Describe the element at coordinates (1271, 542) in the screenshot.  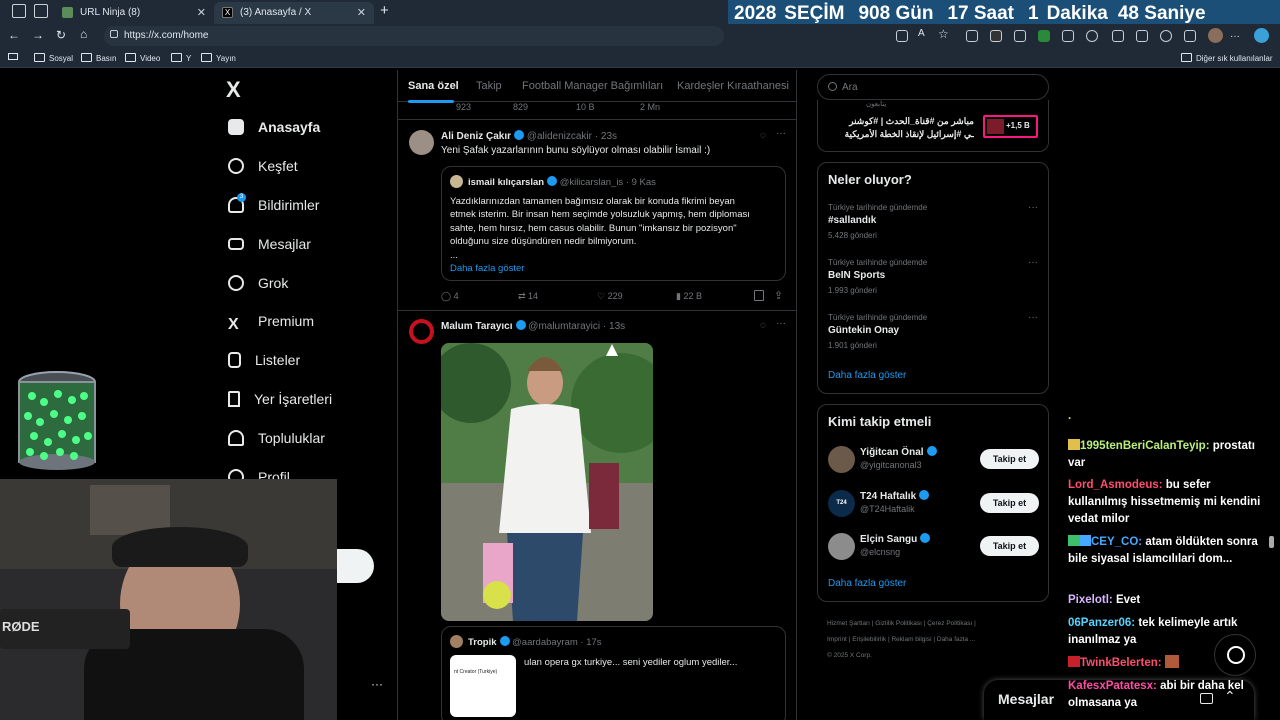
I see `page-scrollbar-thumb` at that location.